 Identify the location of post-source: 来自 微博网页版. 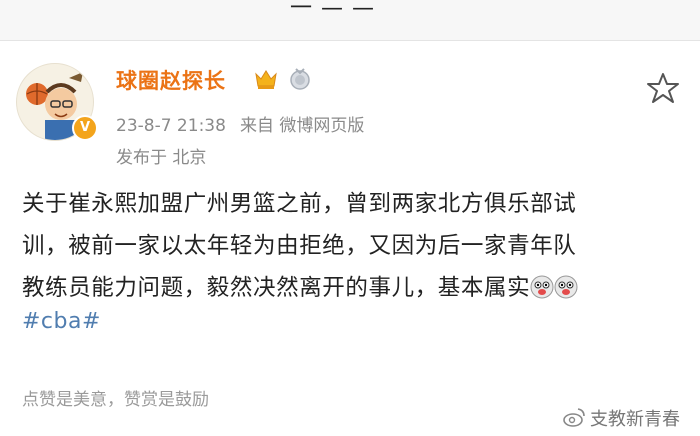
(302, 126).